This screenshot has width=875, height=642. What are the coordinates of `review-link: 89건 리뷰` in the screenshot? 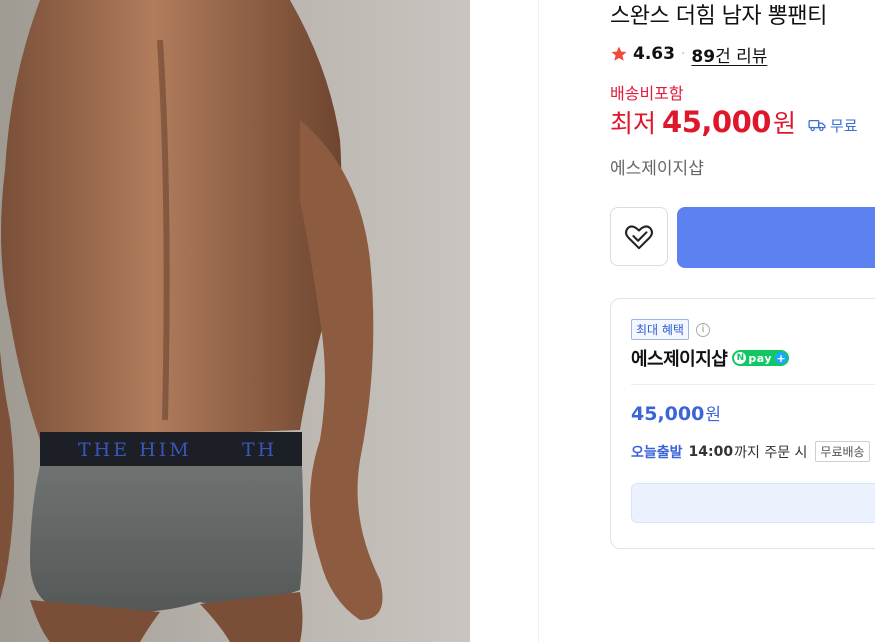 It's located at (729, 54).